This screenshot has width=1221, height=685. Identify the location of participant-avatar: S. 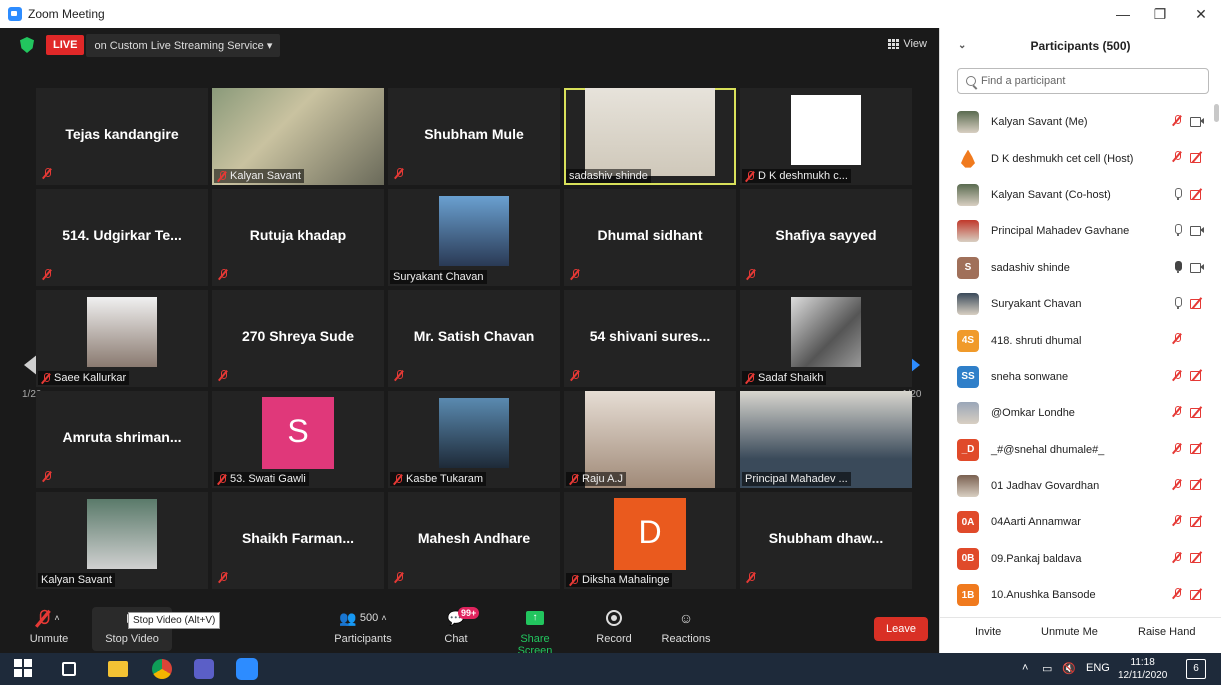
(968, 267).